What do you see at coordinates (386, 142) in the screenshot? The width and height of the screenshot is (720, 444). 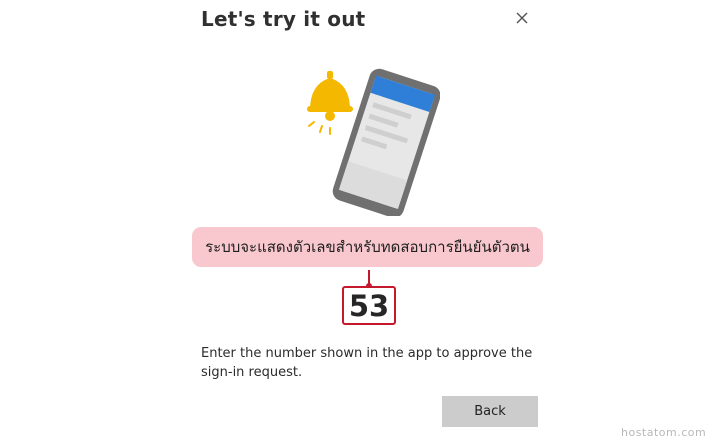 I see `phone-icon` at bounding box center [386, 142].